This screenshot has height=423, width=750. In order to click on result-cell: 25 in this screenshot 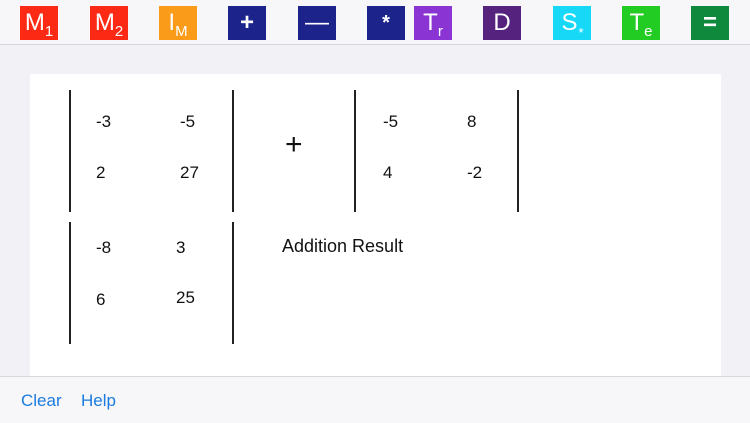, I will do `click(185, 297)`.